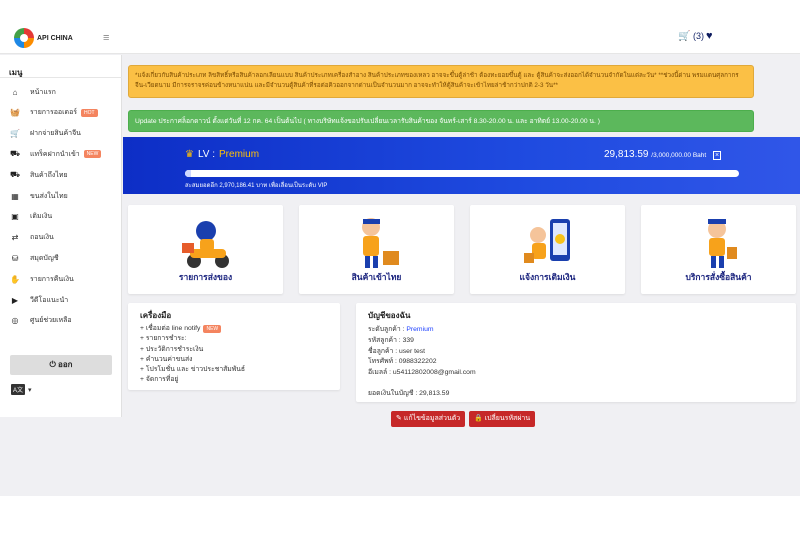 The width and height of the screenshot is (800, 533). I want to click on sidebar-item-label: ศูนย์ช่วยเหลือ, so click(51, 321).